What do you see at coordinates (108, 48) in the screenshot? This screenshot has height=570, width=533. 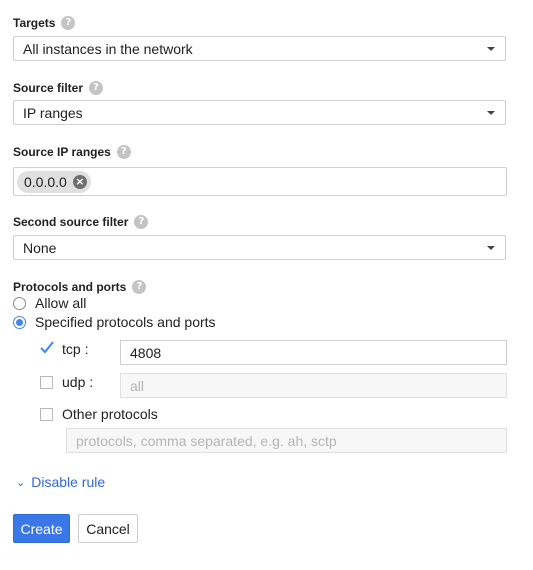 I see `targets-select-value: All instances in the network` at bounding box center [108, 48].